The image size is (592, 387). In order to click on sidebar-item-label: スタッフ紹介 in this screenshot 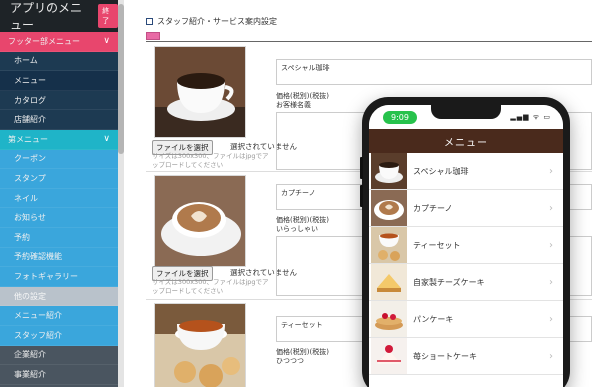, I will do `click(38, 335)`.